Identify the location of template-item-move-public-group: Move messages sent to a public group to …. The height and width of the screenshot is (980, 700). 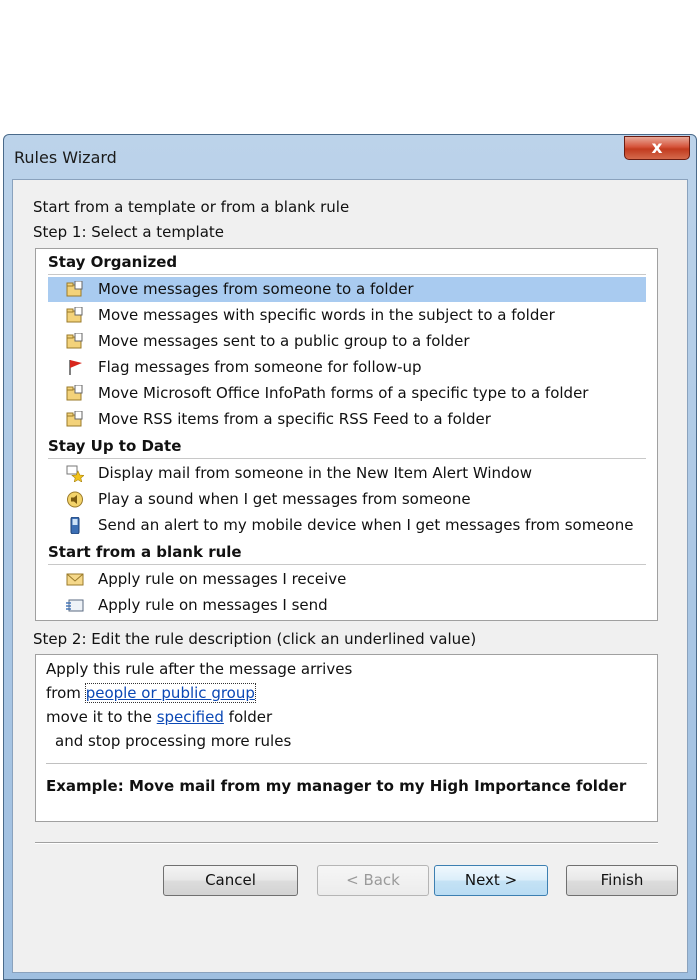
(347, 341).